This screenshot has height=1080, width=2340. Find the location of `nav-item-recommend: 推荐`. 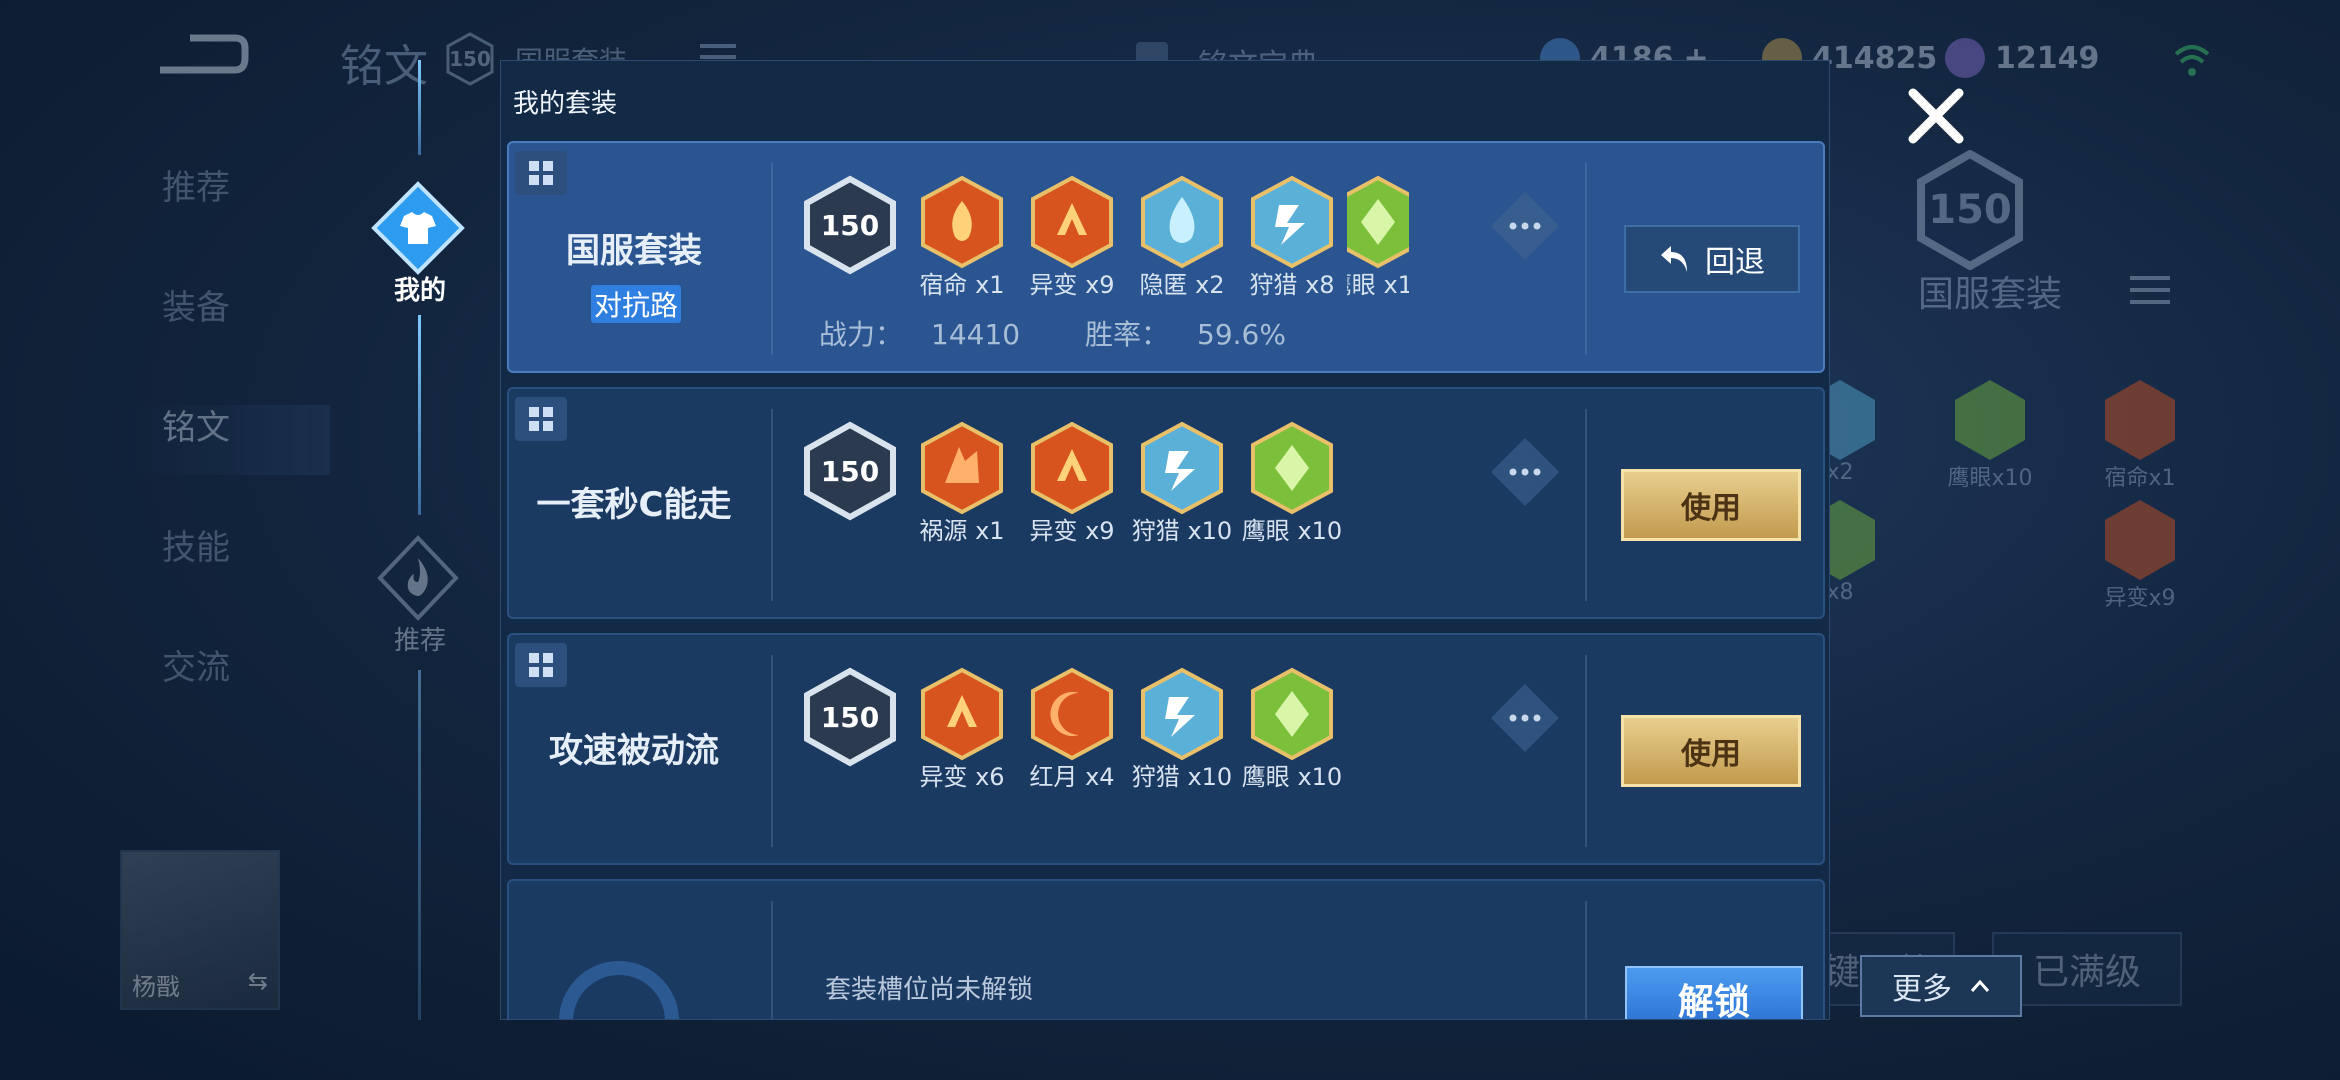

nav-item-recommend: 推荐 is located at coordinates (196, 184).